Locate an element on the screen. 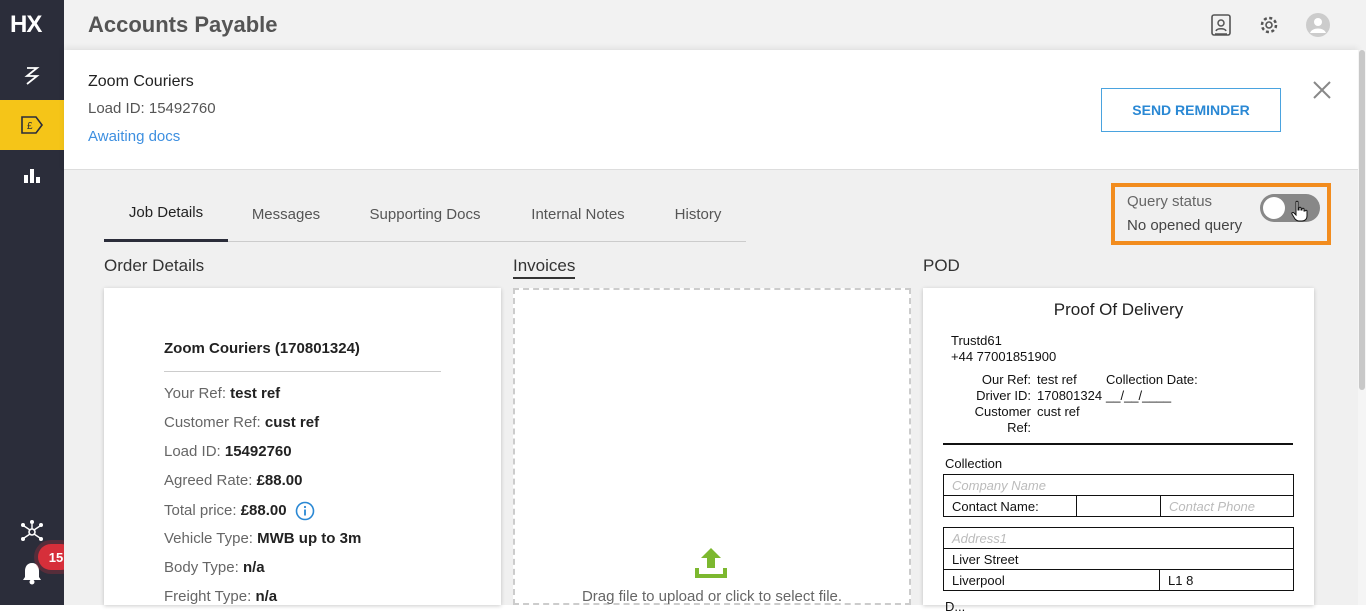 Image resolution: width=1366 pixels, height=614 pixels. pod-customer-ref: cust ref is located at coordinates (1058, 411).